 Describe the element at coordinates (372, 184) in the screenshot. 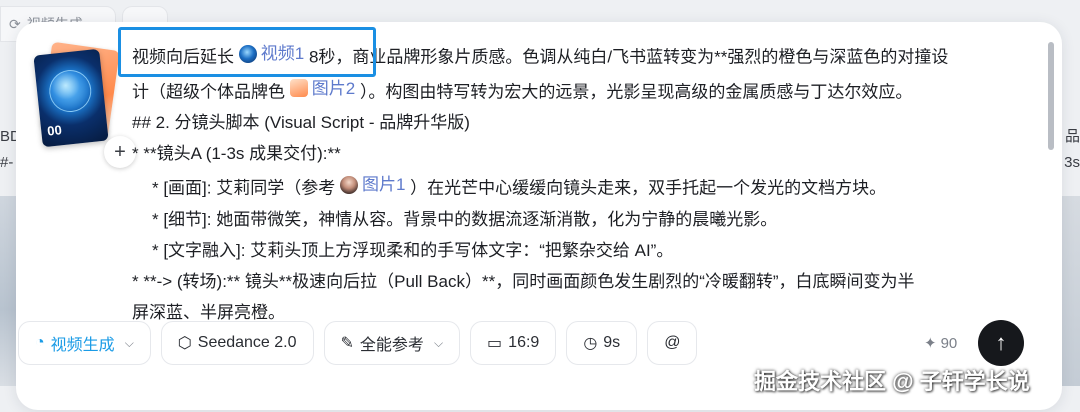

I see `reference-image-1: 图片1` at that location.